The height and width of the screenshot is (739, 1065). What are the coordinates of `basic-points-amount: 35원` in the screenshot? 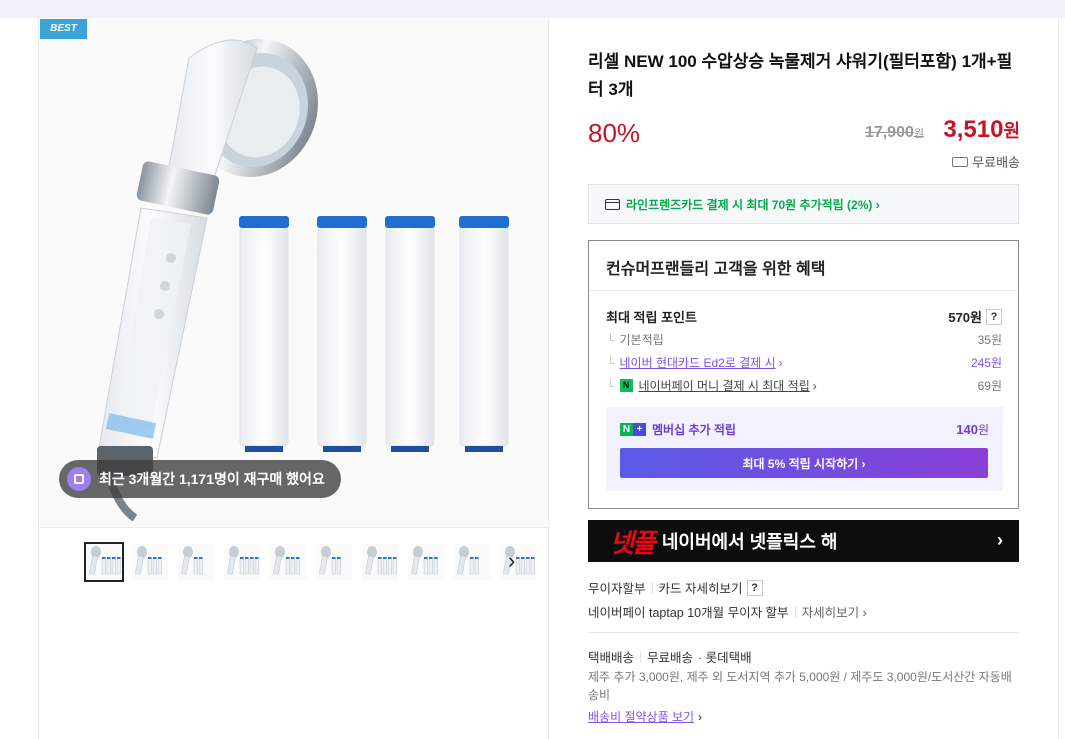 It's located at (989, 340).